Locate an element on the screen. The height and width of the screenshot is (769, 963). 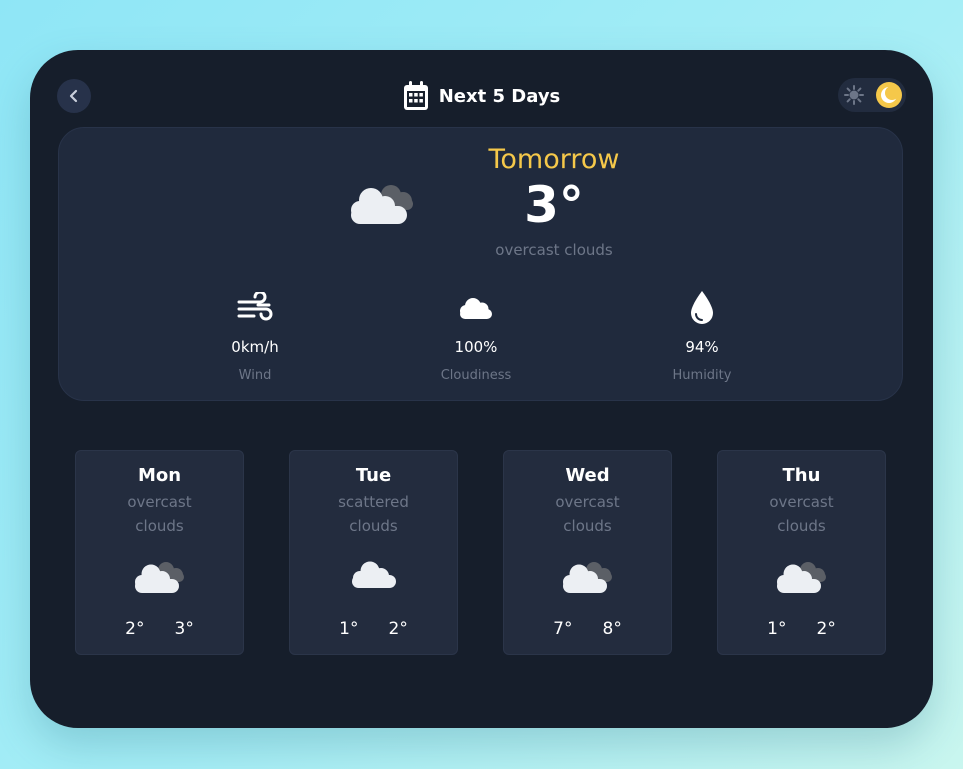
day-card-mon: Mon overcast clouds 2° 3° is located at coordinates (159, 552).